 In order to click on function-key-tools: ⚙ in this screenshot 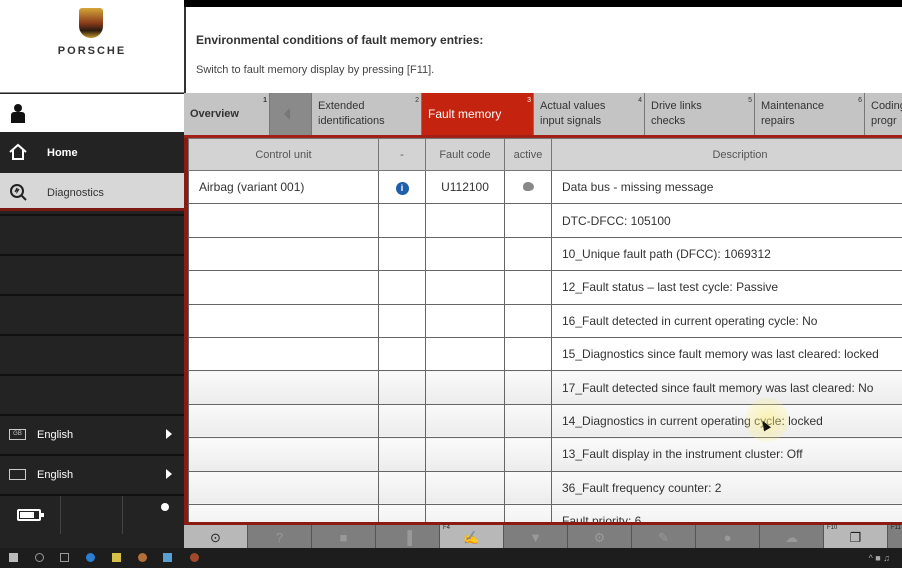, I will do `click(600, 536)`.